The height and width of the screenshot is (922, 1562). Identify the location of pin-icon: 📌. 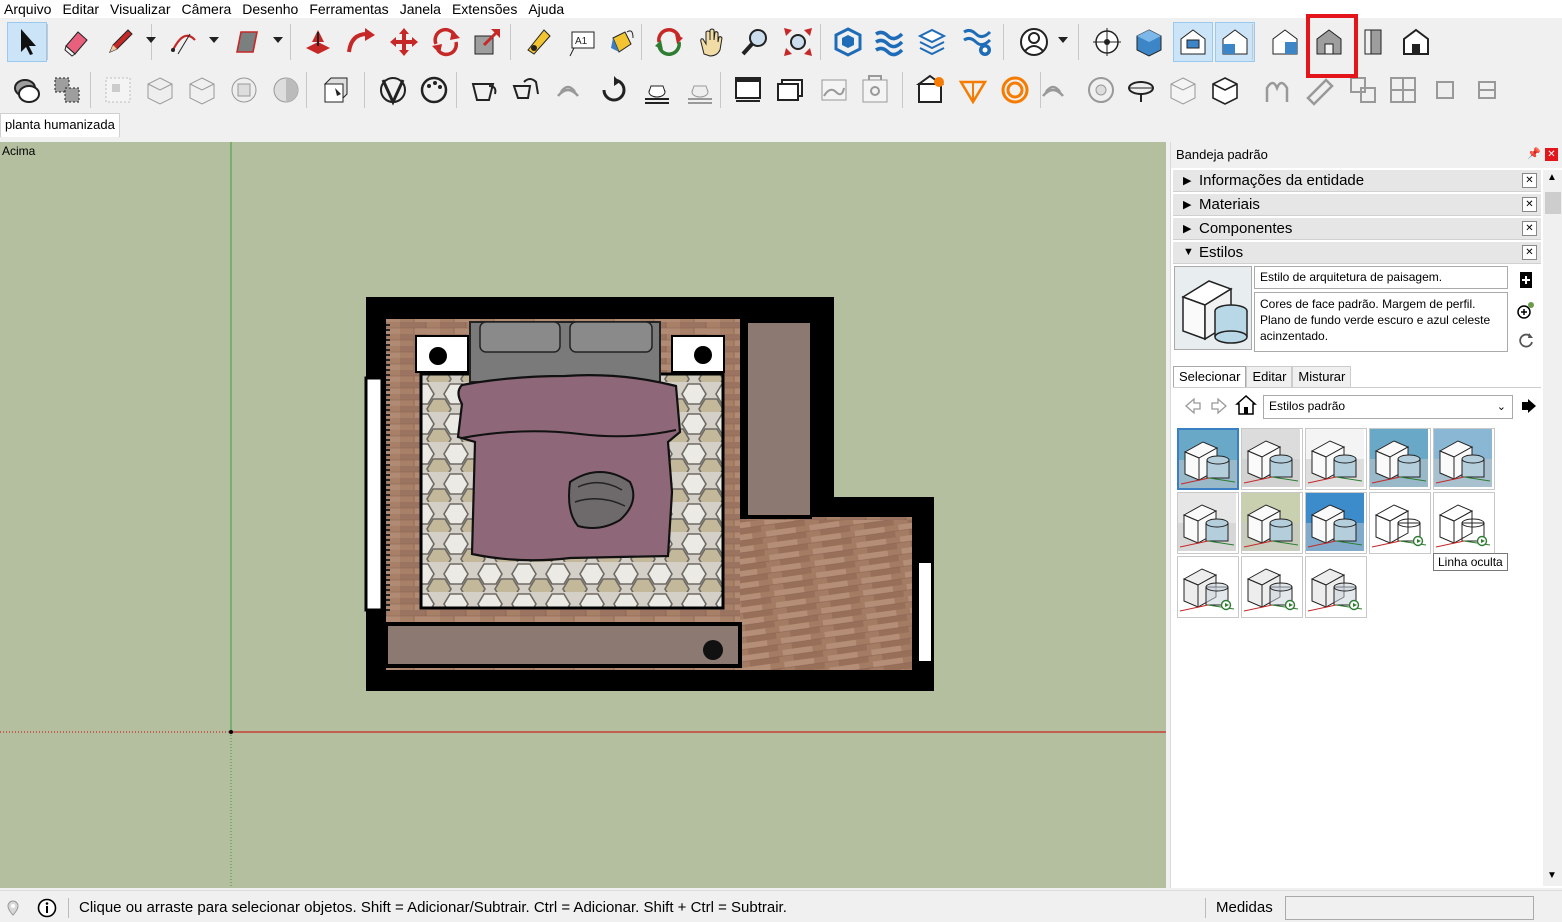
(1534, 153).